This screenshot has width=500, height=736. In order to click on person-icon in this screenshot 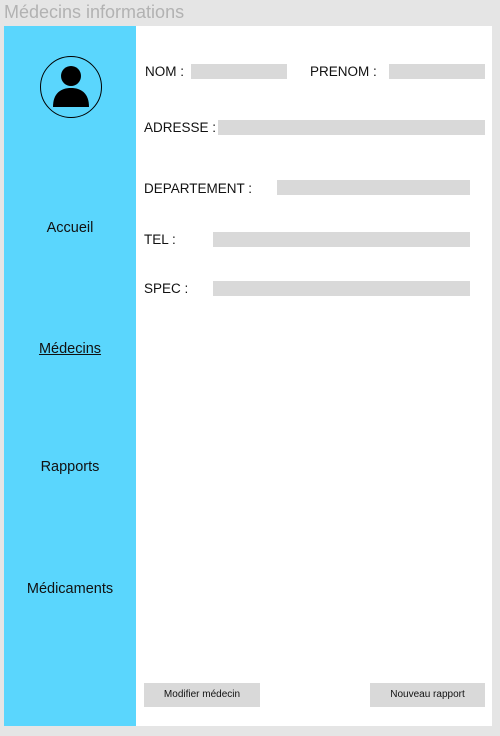, I will do `click(71, 86)`.